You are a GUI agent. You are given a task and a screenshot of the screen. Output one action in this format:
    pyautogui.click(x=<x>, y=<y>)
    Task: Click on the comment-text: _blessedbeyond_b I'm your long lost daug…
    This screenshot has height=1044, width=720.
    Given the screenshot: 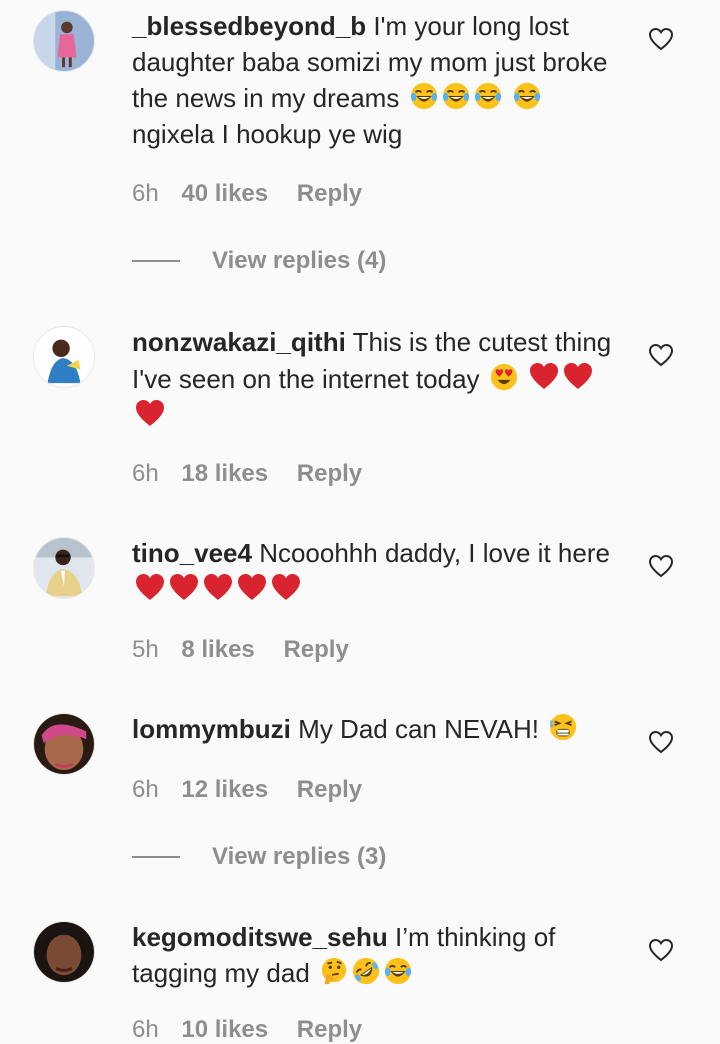 What is the action you would take?
    pyautogui.click(x=377, y=80)
    